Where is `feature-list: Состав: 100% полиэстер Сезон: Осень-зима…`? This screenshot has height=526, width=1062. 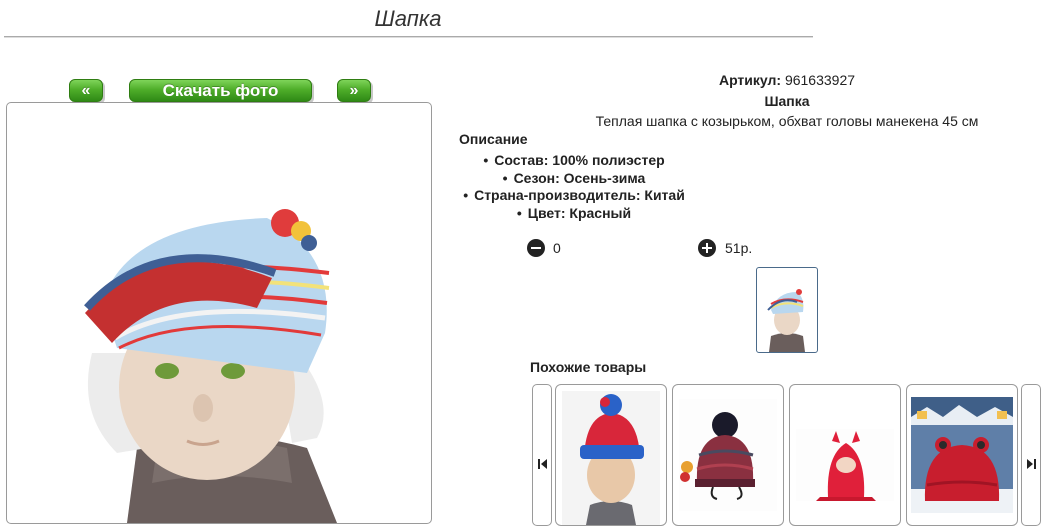 feature-list: Состав: 100% полиэстер Сезон: Осень-зима… is located at coordinates (574, 187).